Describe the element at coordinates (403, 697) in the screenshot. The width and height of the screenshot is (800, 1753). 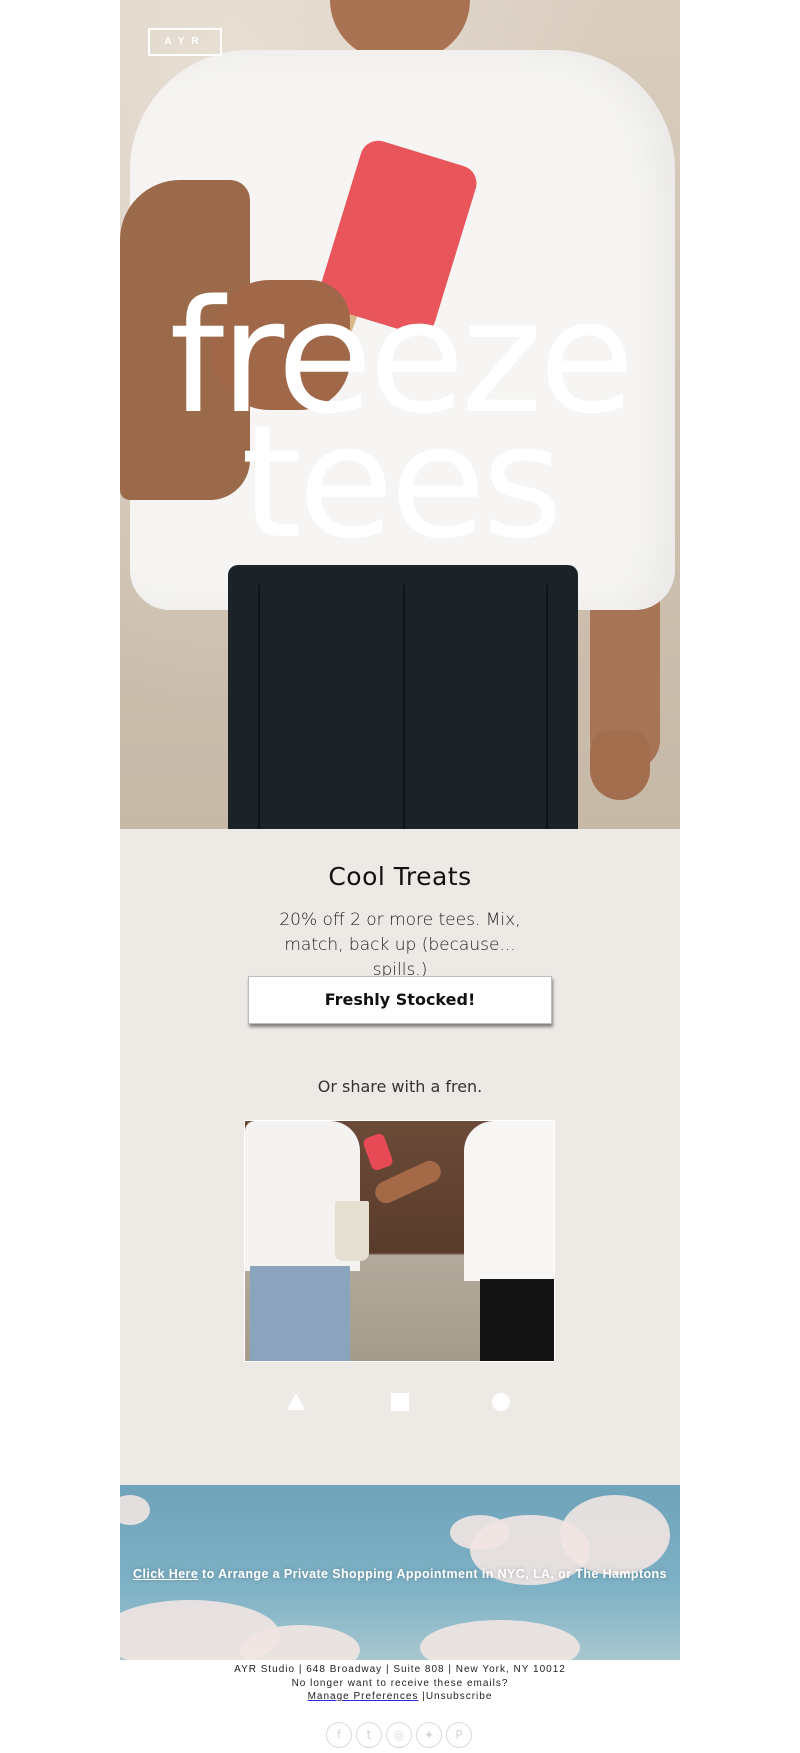
I see `hero-pants` at that location.